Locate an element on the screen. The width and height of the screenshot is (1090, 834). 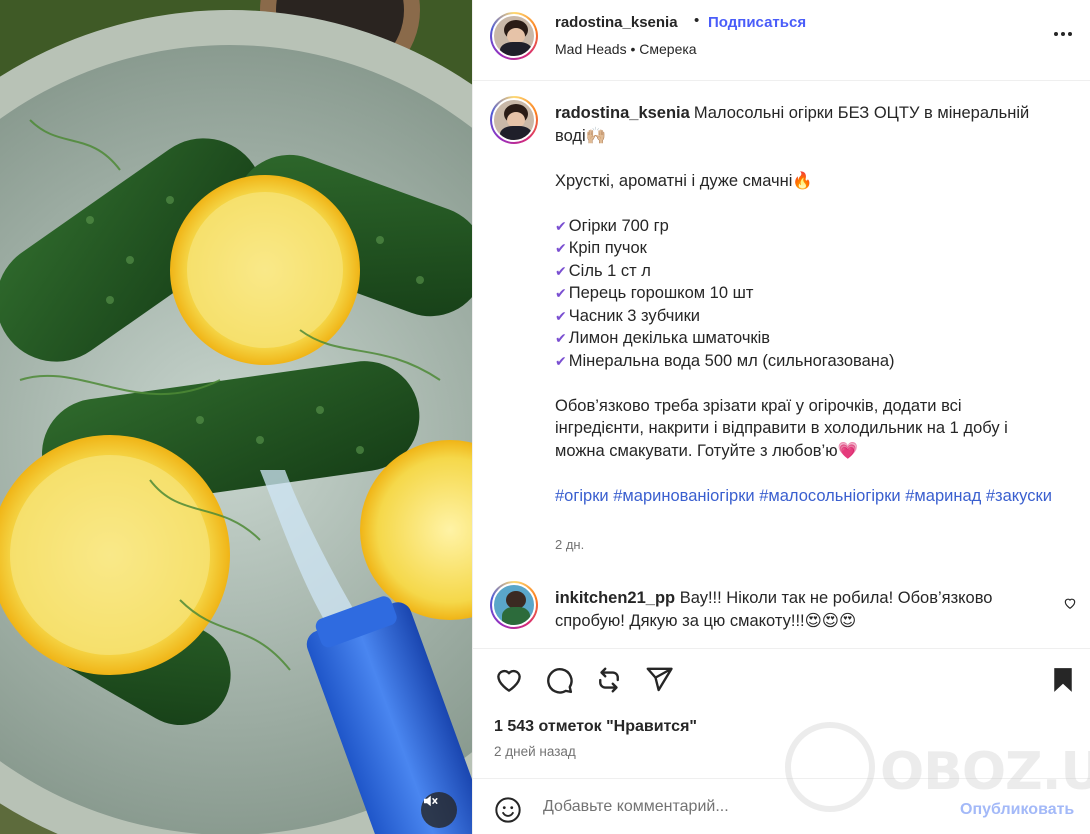
ingredient-item: ✔ Кріп пучок is located at coordinates (601, 248).